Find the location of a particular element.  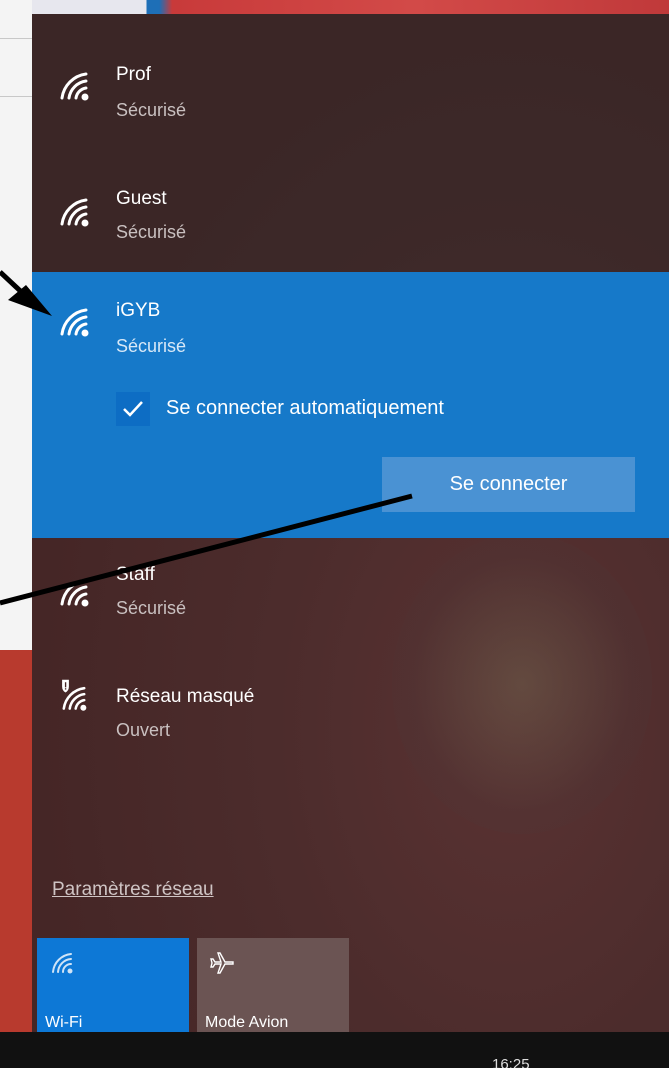

checkmark-icon is located at coordinates (133, 409).